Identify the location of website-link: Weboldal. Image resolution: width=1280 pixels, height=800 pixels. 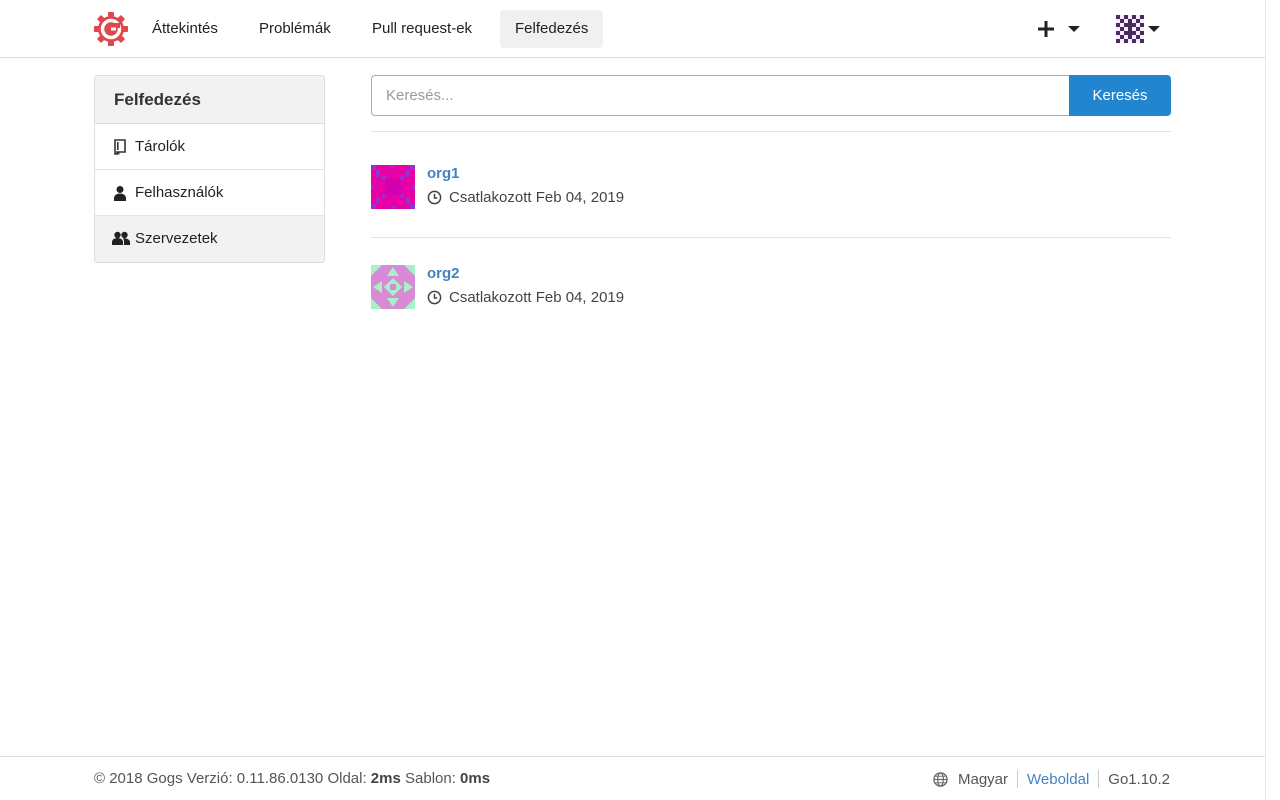
(1058, 779).